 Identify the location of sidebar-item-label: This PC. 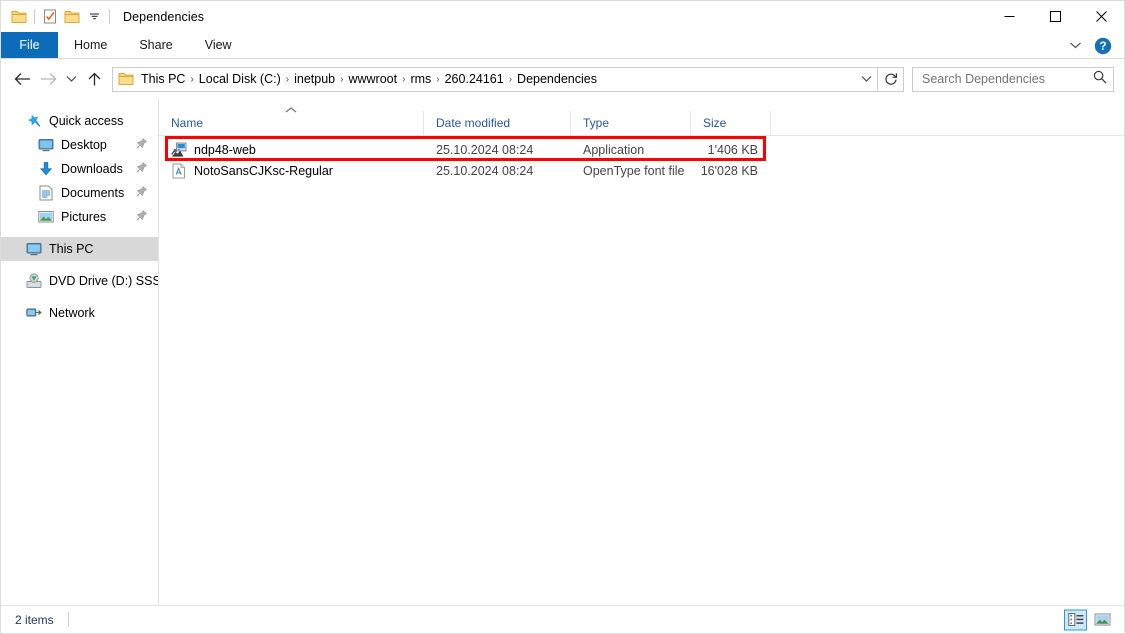
(71, 249).